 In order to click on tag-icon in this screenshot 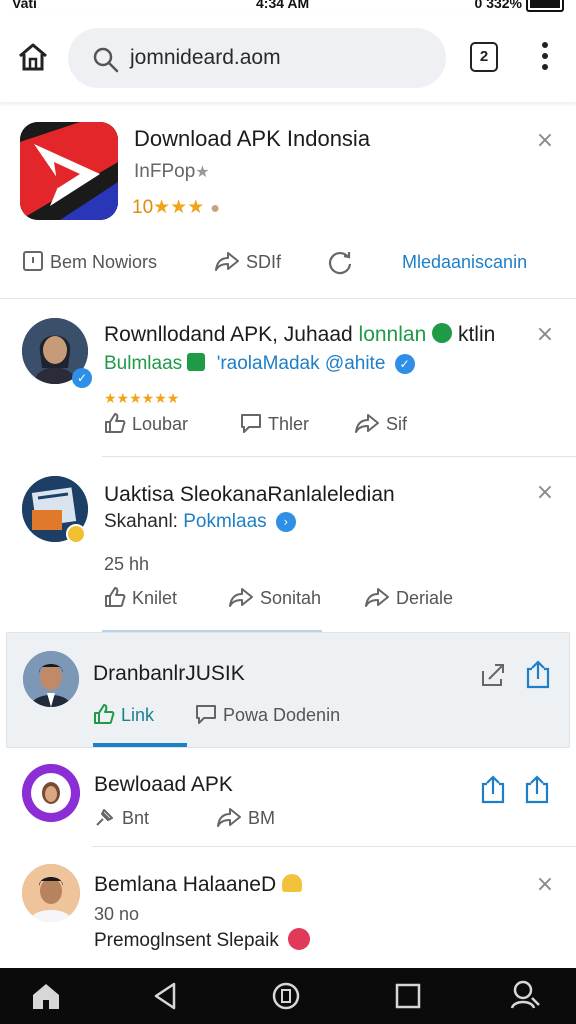, I will do `click(196, 362)`.